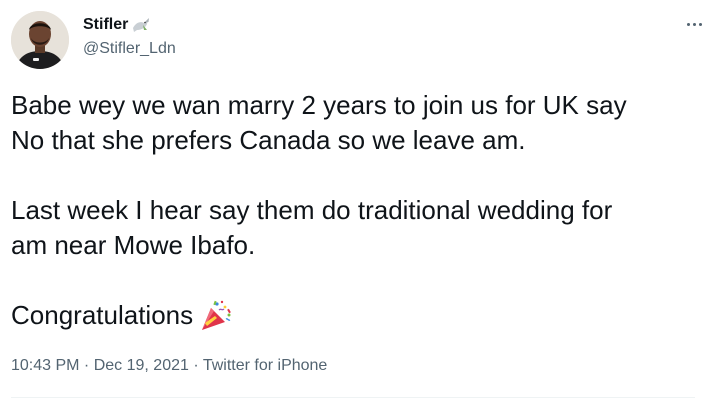 The width and height of the screenshot is (706, 401). I want to click on display-name-row: Stifler, so click(117, 25).